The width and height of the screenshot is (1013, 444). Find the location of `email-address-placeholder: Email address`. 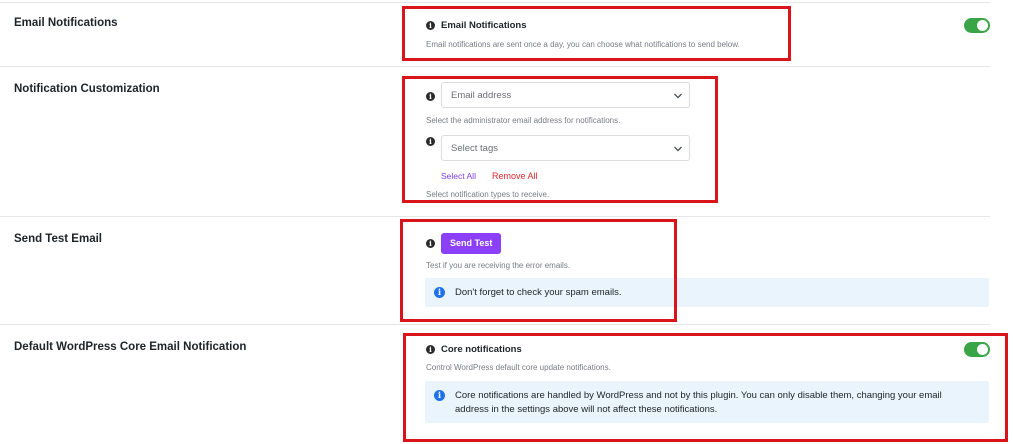

email-address-placeholder: Email address is located at coordinates (481, 95).